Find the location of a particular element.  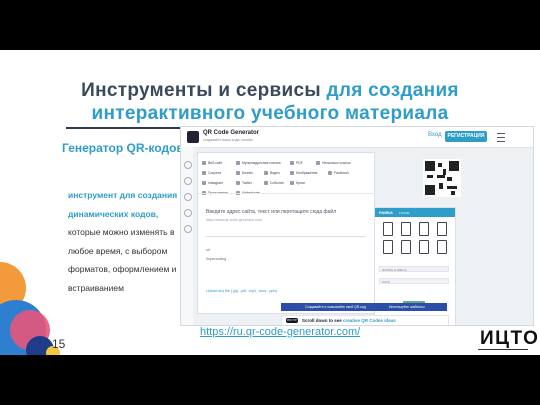

sample-text-2: Supercoding is located at coordinates (216, 259).